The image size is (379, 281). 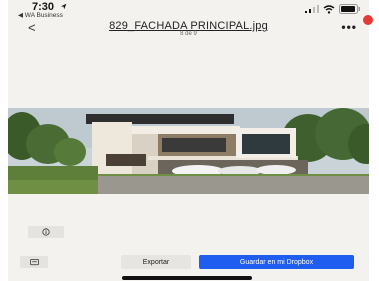 I want to click on frame-right, so click(x=374, y=140).